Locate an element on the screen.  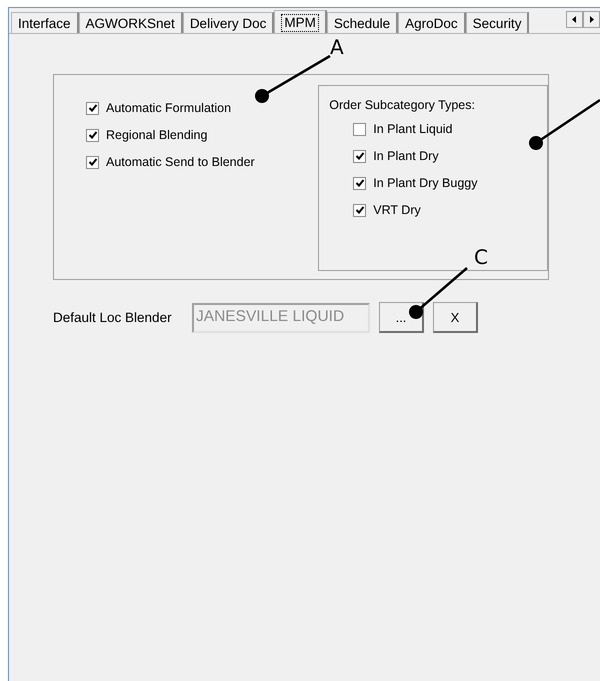
scroll-left-icon is located at coordinates (574, 19).